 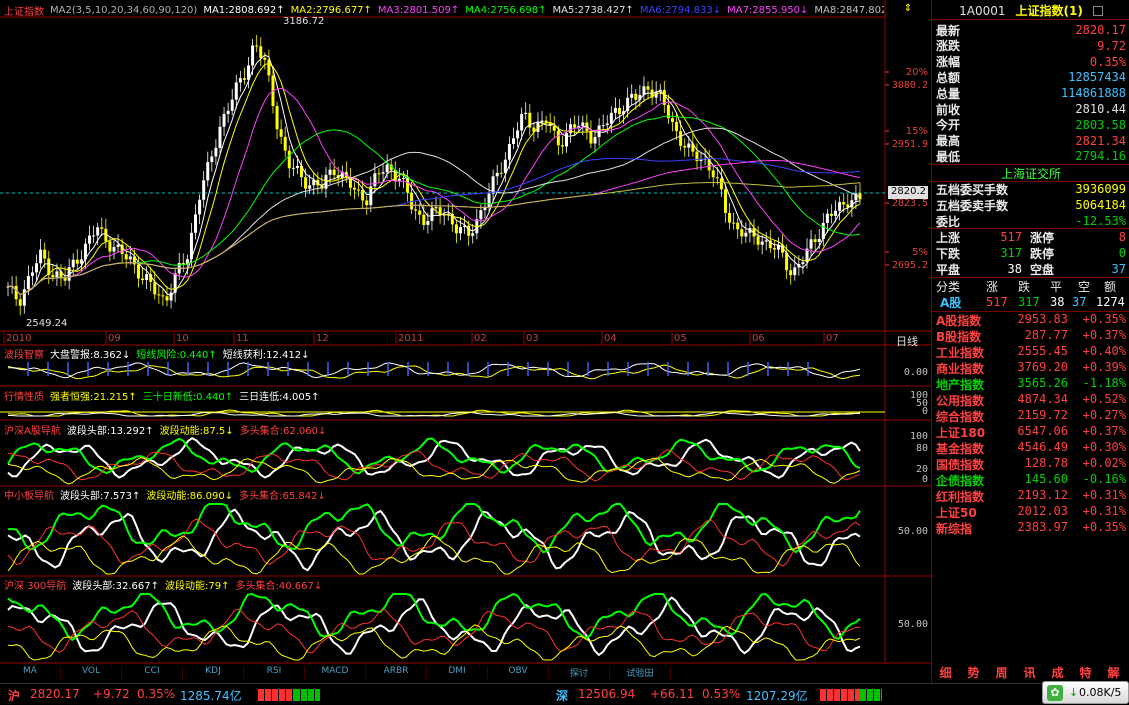 What do you see at coordinates (1110, 302) in the screenshot?
I see `category-amt: 1274` at bounding box center [1110, 302].